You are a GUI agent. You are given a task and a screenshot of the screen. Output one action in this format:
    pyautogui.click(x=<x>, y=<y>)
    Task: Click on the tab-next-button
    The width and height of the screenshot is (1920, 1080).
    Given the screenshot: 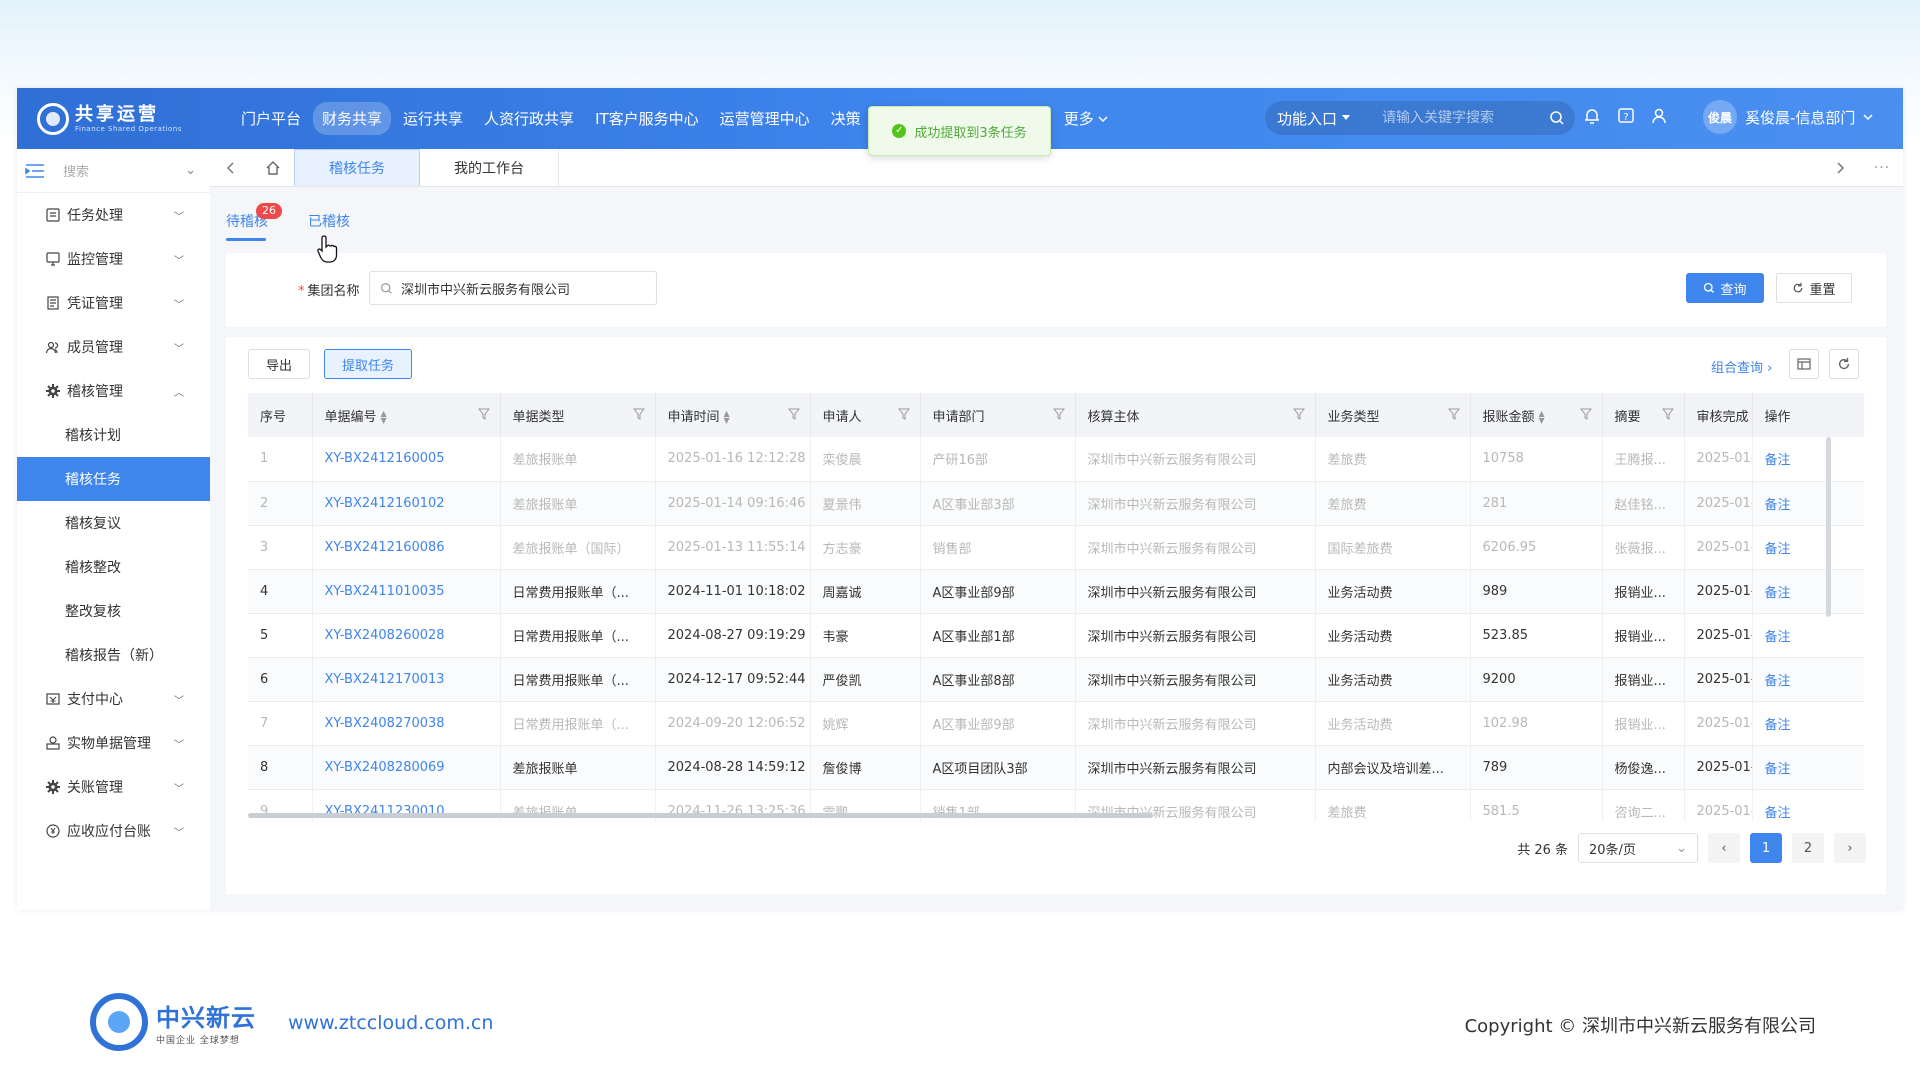 What is the action you would take?
    pyautogui.click(x=1840, y=167)
    